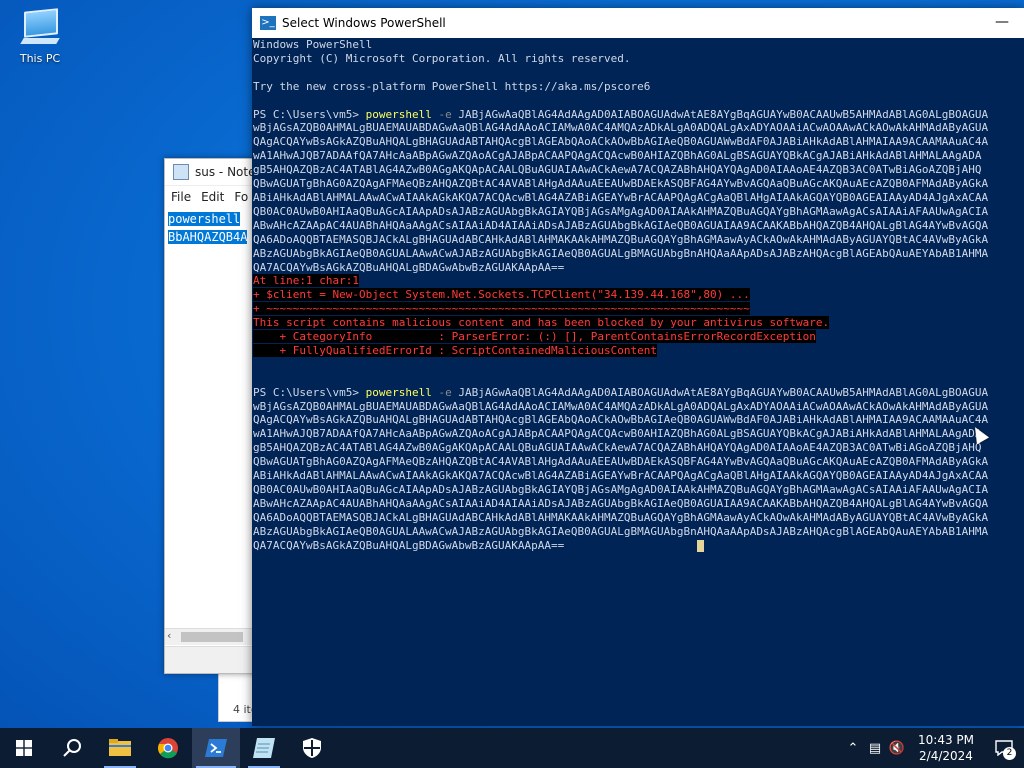 The height and width of the screenshot is (768, 1024). What do you see at coordinates (169, 635) in the screenshot?
I see `scroll-left-icon: ‹` at bounding box center [169, 635].